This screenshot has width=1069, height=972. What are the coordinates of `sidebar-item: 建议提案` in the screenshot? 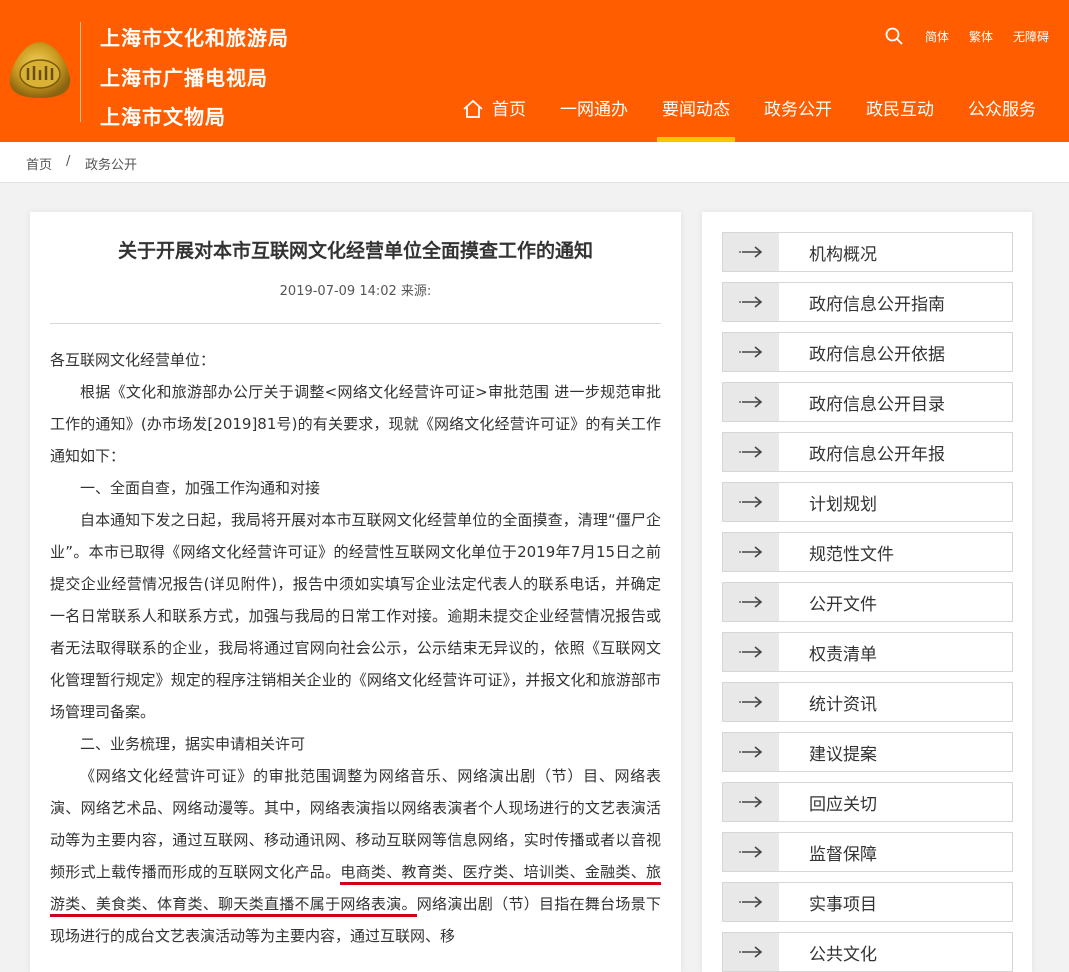 It's located at (867, 752).